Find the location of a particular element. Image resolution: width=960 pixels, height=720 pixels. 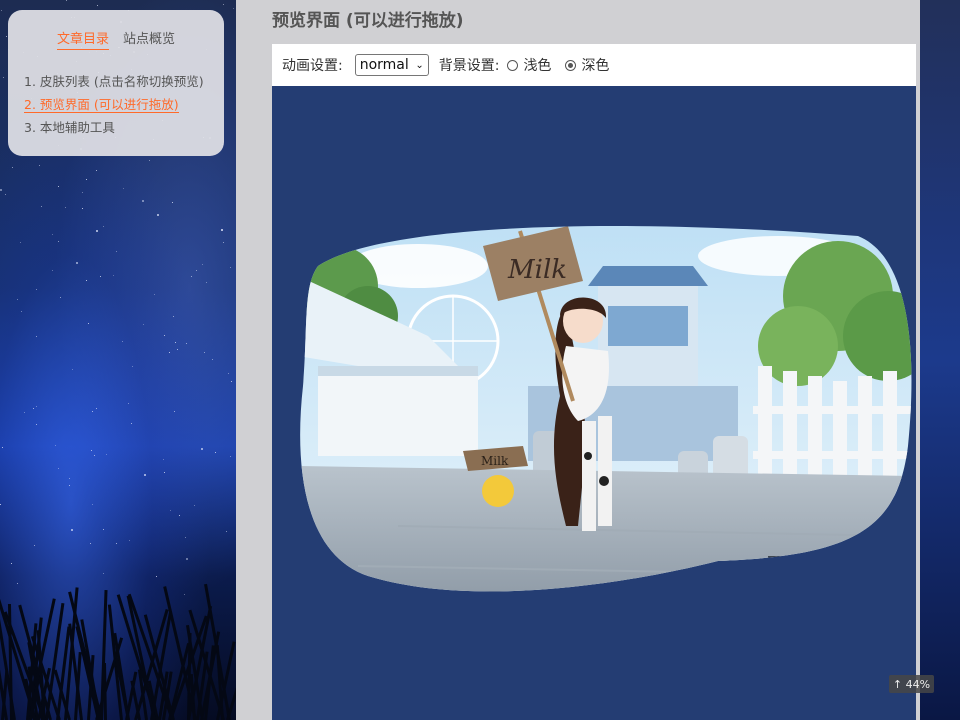

bg-dark-label: 深色 is located at coordinates (595, 66).